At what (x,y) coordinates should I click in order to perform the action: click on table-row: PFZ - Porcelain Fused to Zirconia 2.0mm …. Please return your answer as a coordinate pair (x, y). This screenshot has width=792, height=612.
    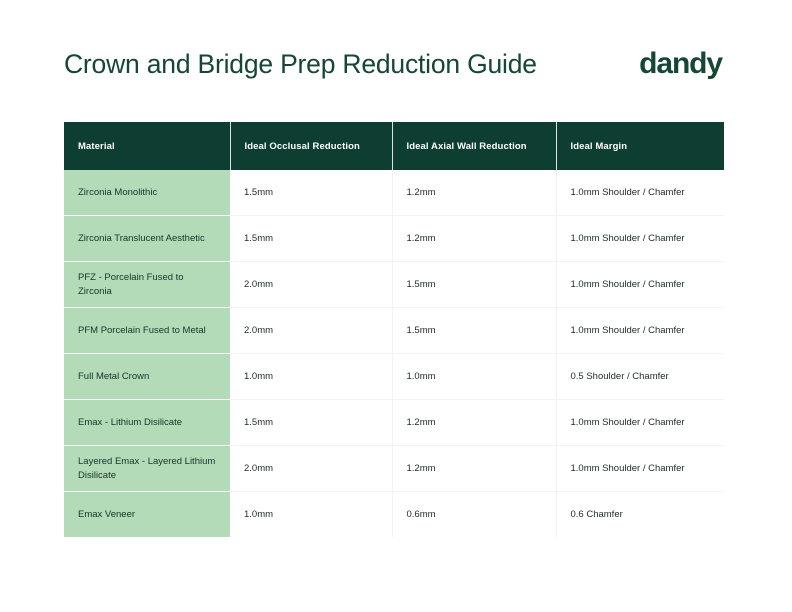
    Looking at the image, I should click on (394, 284).